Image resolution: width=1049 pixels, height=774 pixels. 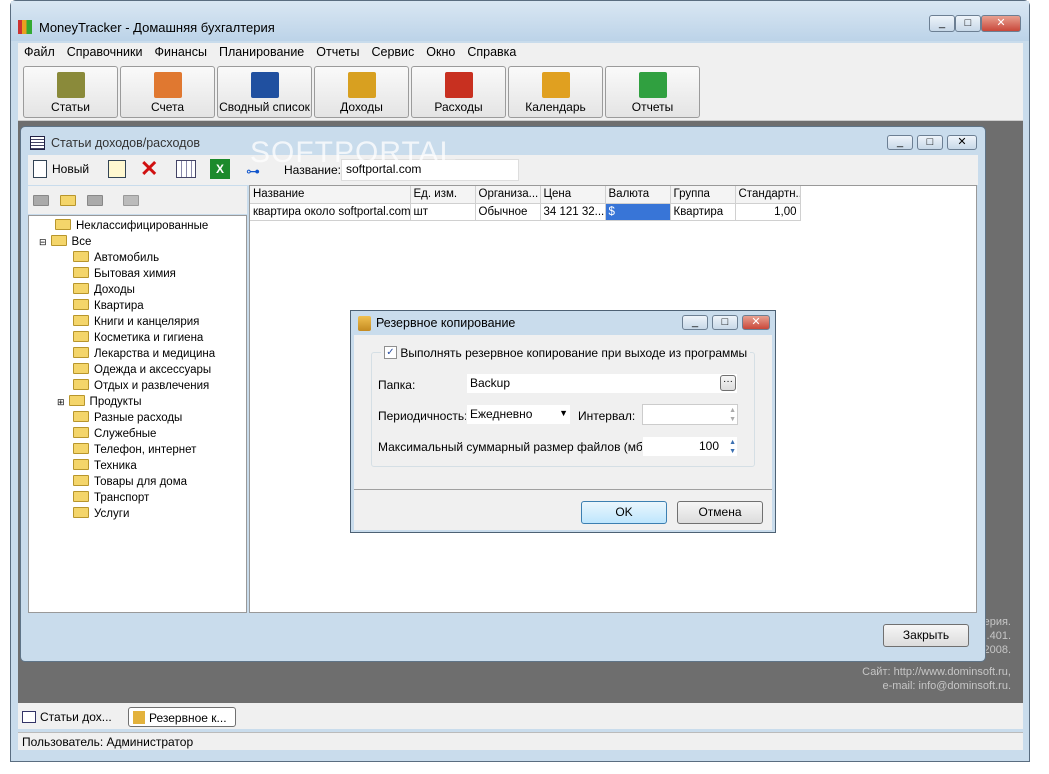 What do you see at coordinates (115, 402) in the screenshot?
I see `tree-label: Продукты` at bounding box center [115, 402].